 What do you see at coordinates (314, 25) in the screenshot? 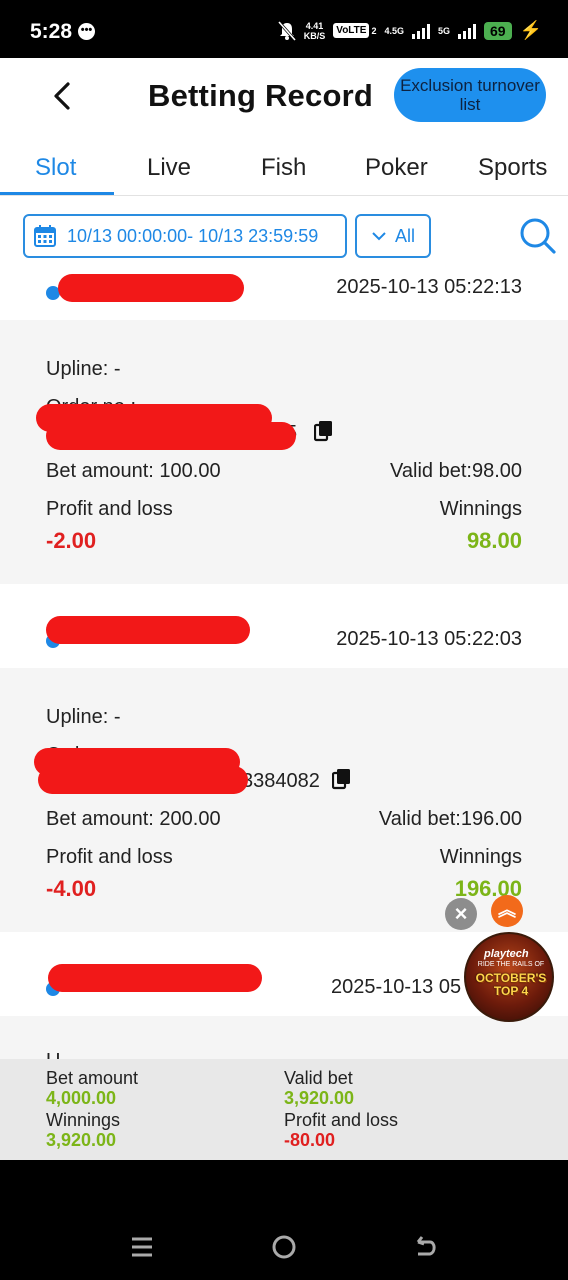
I see `net-speed-value: 4.41` at bounding box center [314, 25].